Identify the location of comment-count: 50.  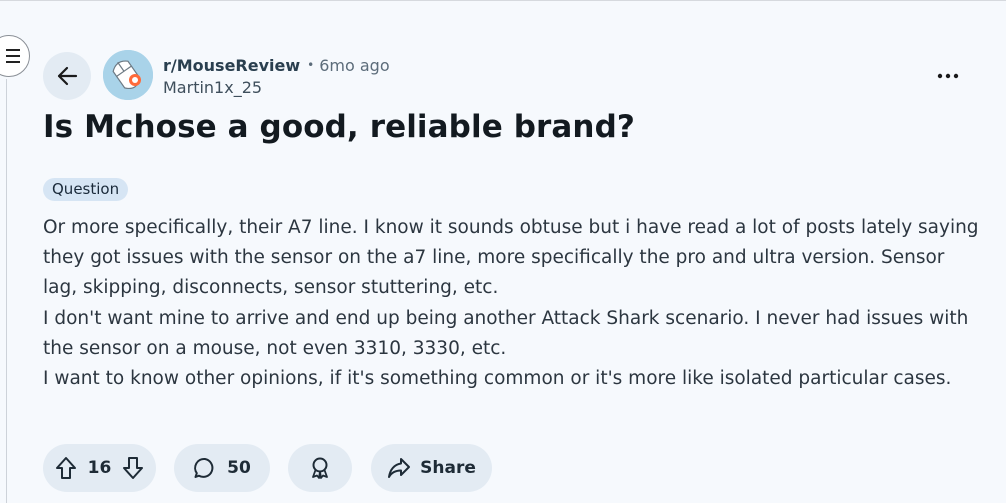
(239, 468).